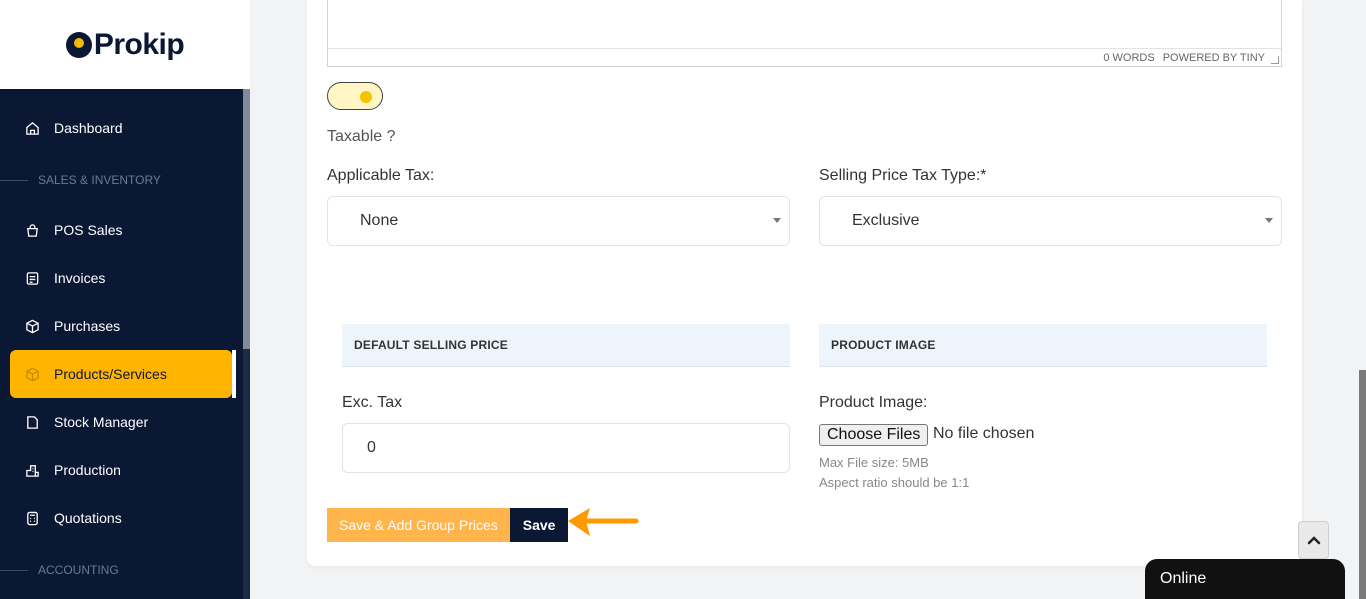 This screenshot has width=1366, height=599. I want to click on sidebar-item-dashboard: Dashboard, so click(121, 128).